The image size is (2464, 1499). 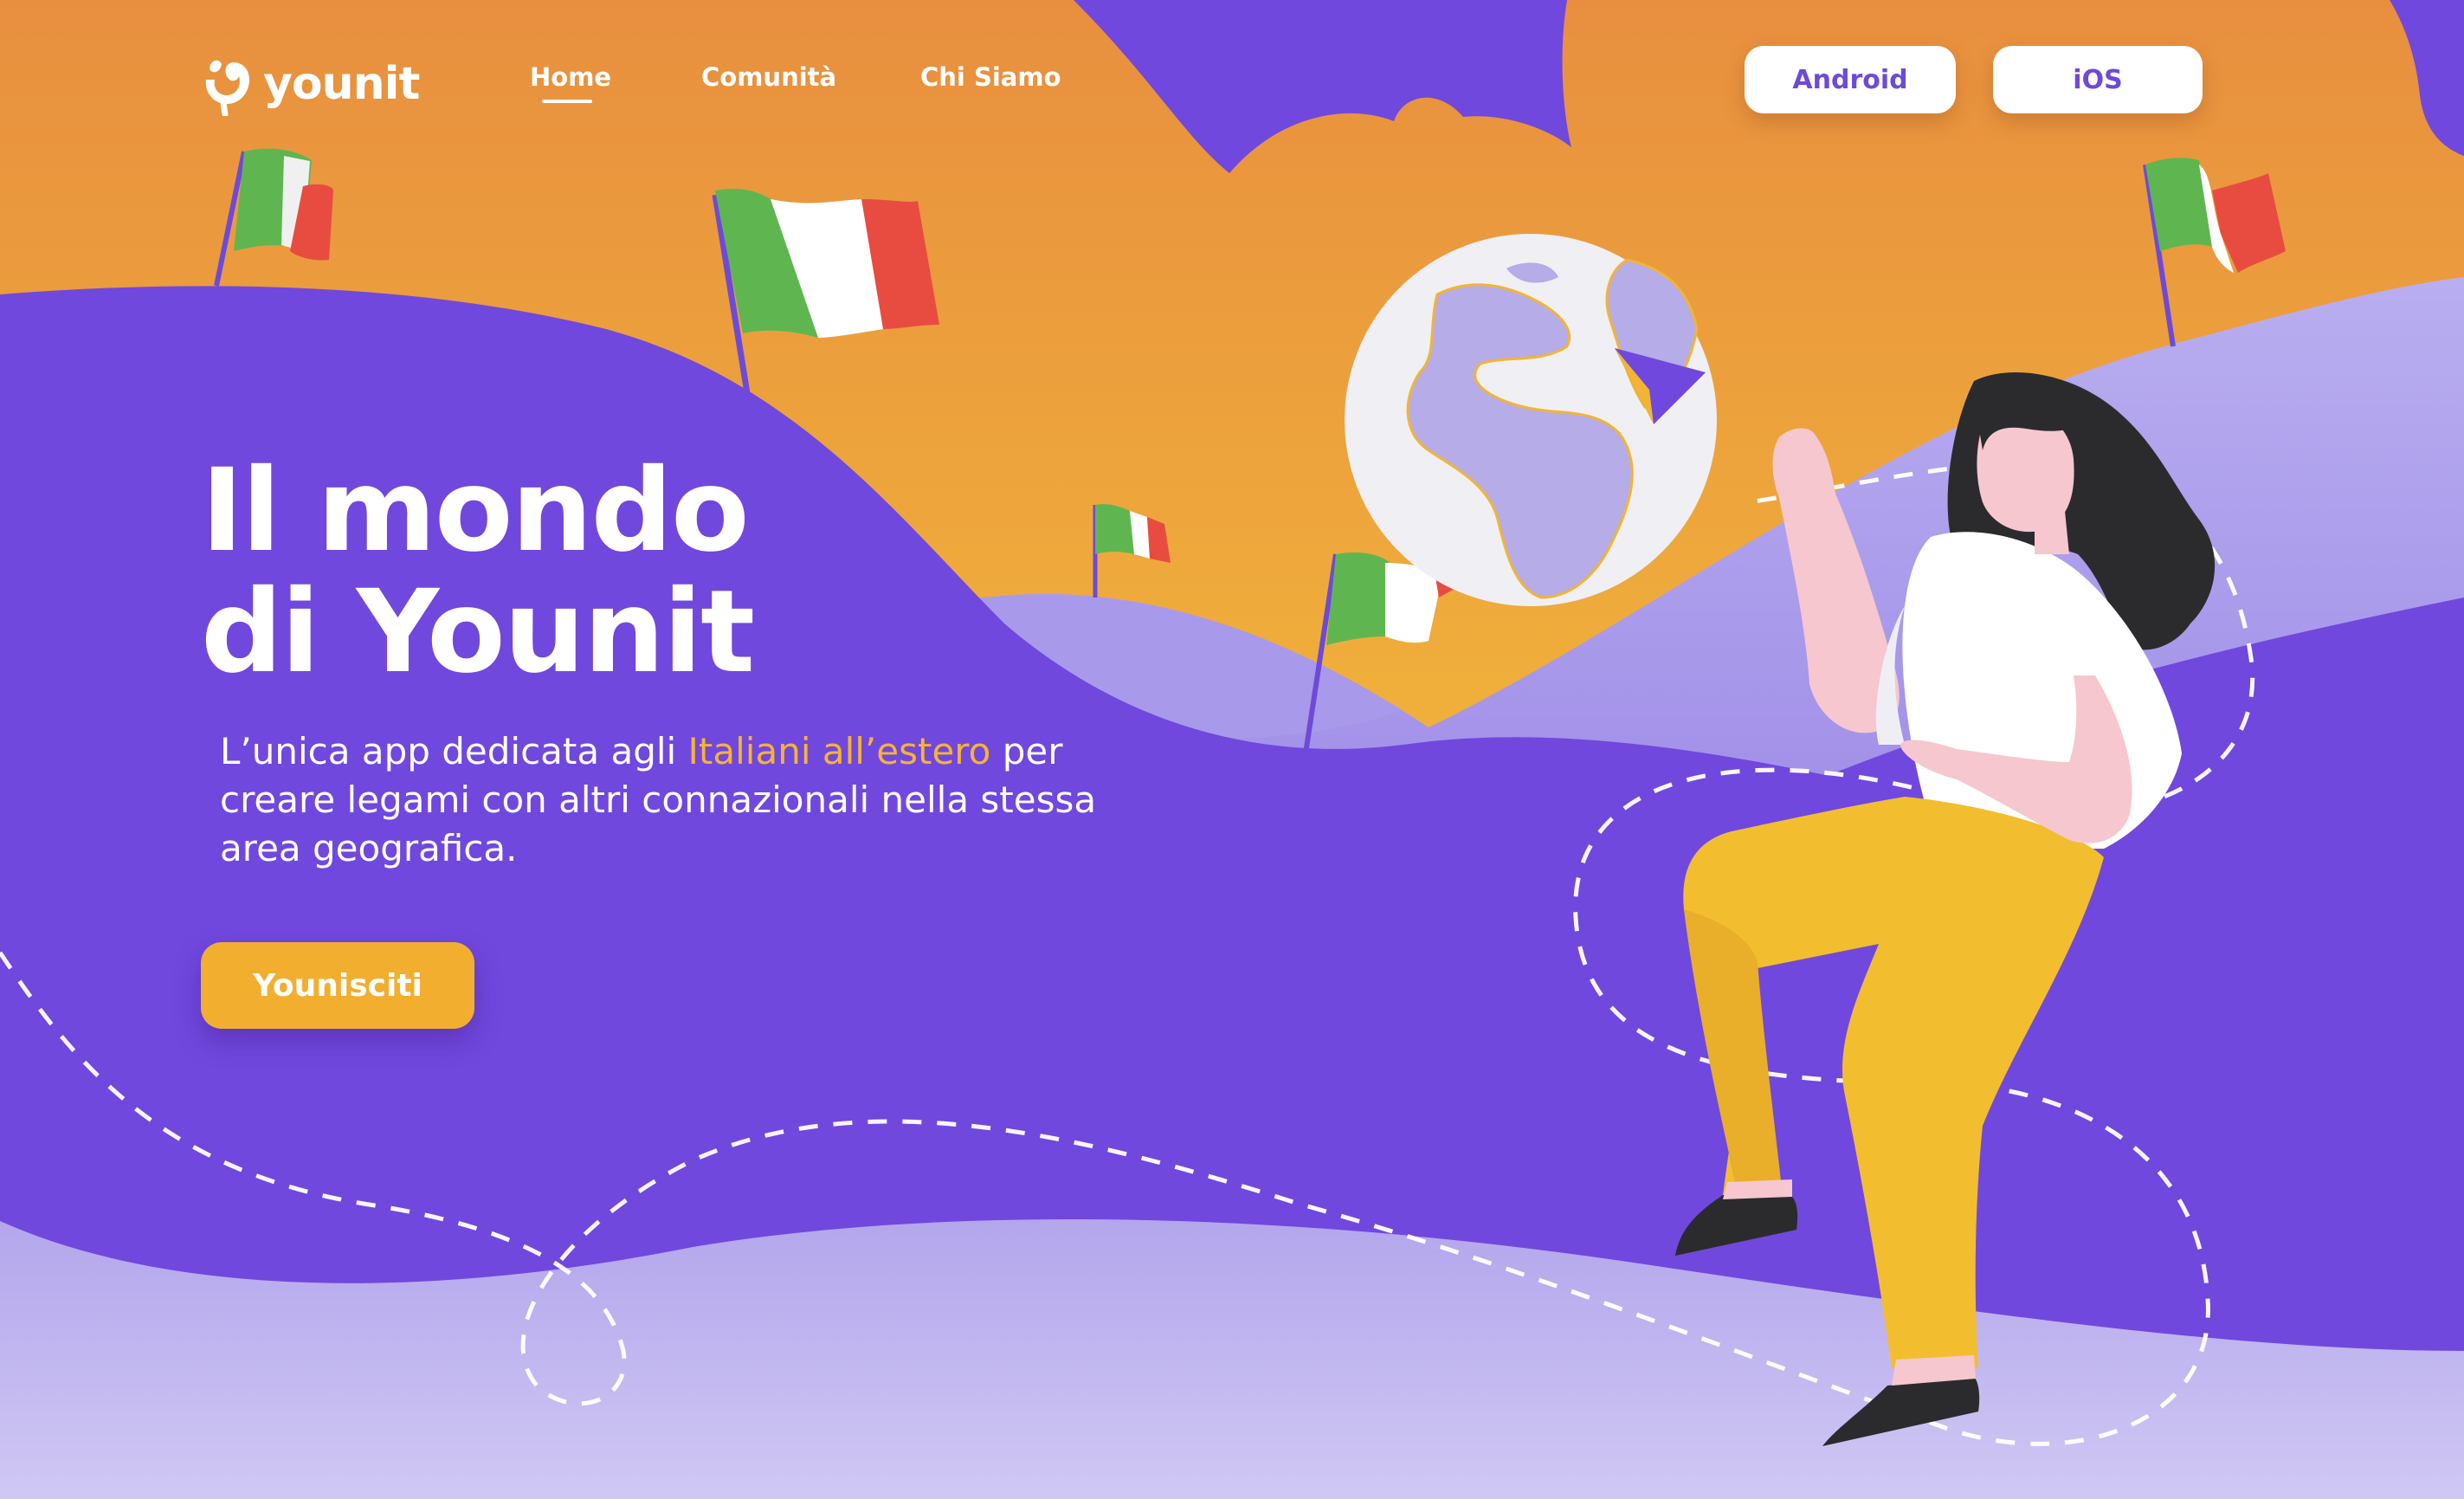 What do you see at coordinates (990, 77) in the screenshot?
I see `nav-chi-siamo: Chi Siamo` at bounding box center [990, 77].